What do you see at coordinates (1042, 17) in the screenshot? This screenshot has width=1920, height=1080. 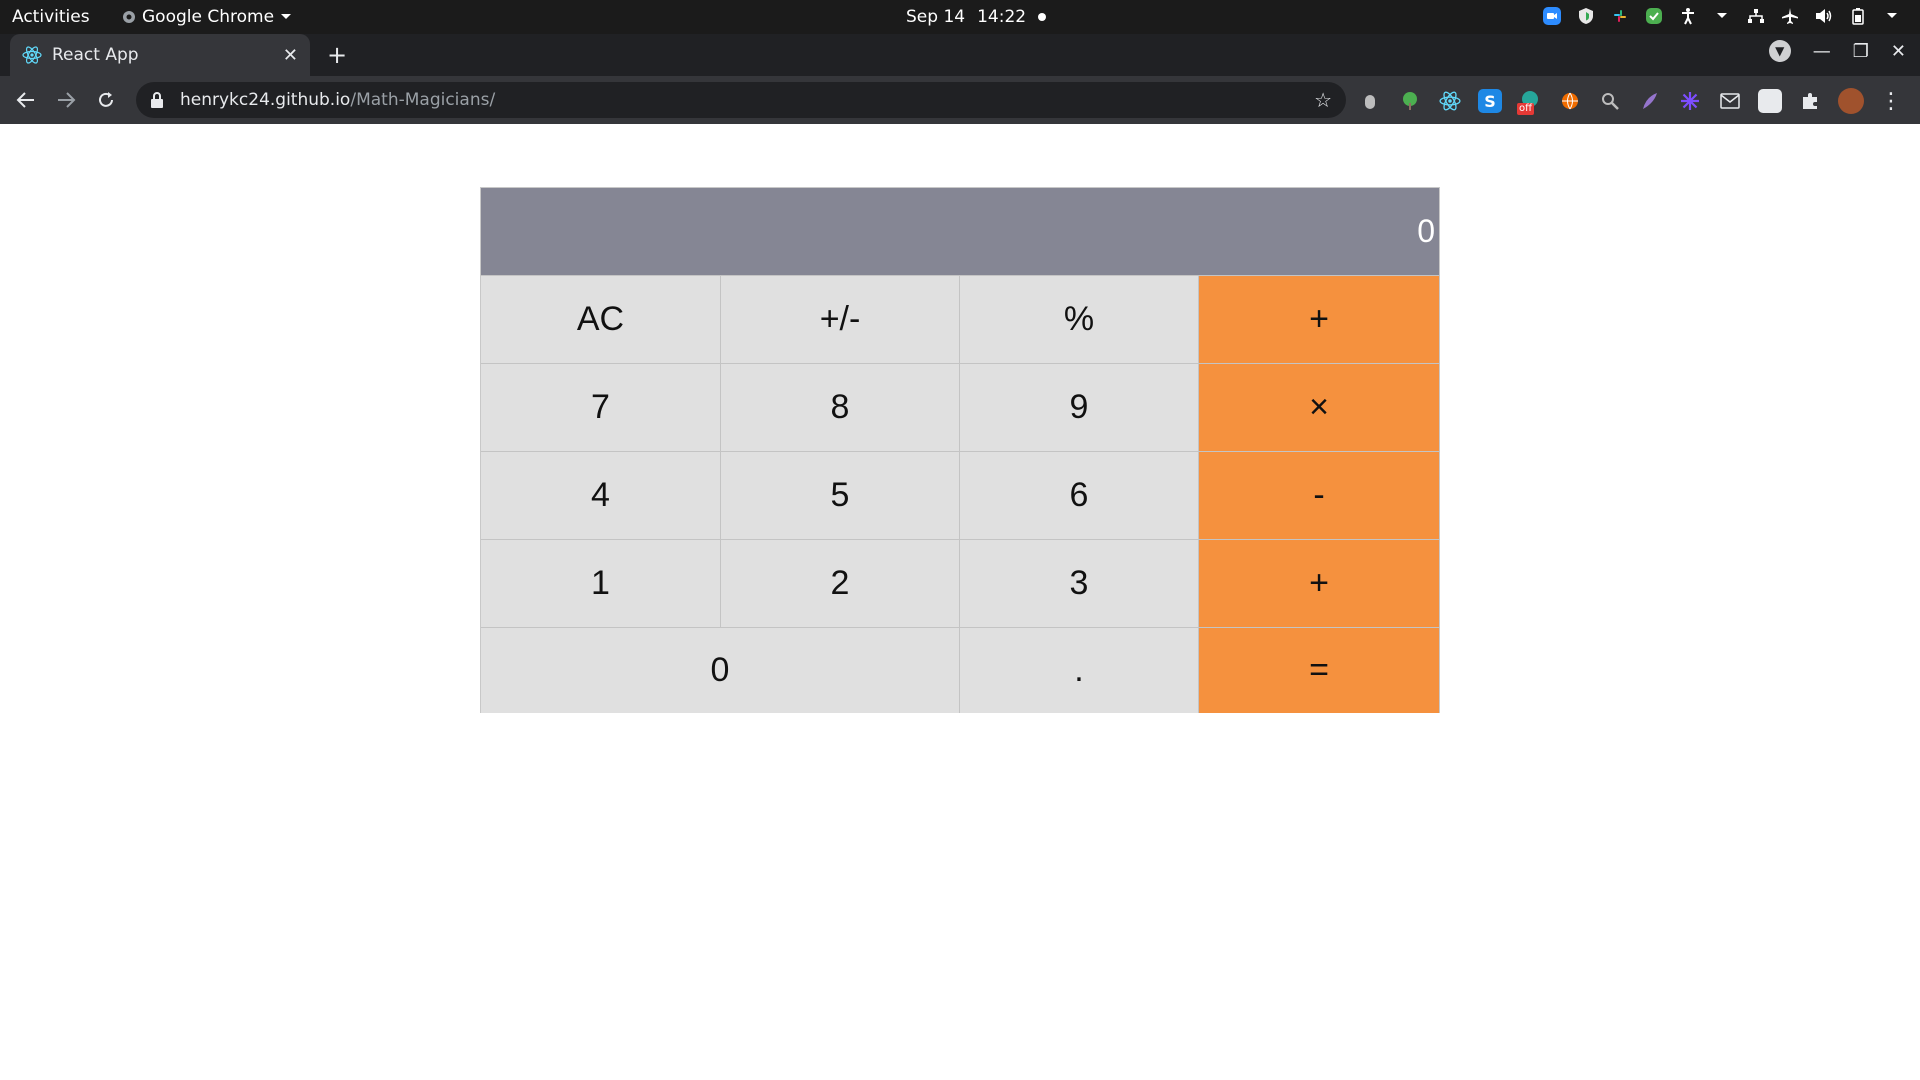 I see `notification-dot-icon` at bounding box center [1042, 17].